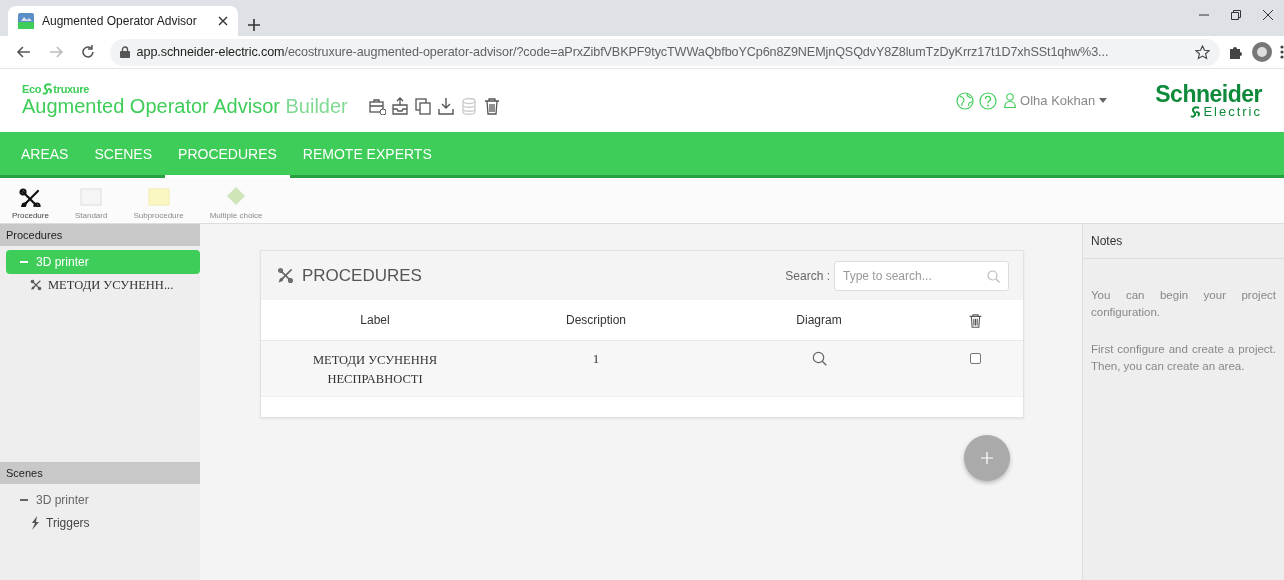  What do you see at coordinates (375, 370) in the screenshot?
I see `table-cell-text: МЕТОДИ УСУНЕННЯ НЕСПРАВНОСТІ` at bounding box center [375, 370].